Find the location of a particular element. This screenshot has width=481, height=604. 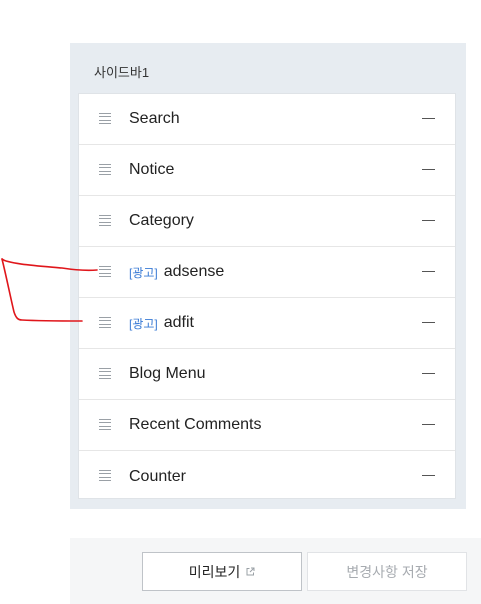

item-name: Blog Menu is located at coordinates (167, 373).